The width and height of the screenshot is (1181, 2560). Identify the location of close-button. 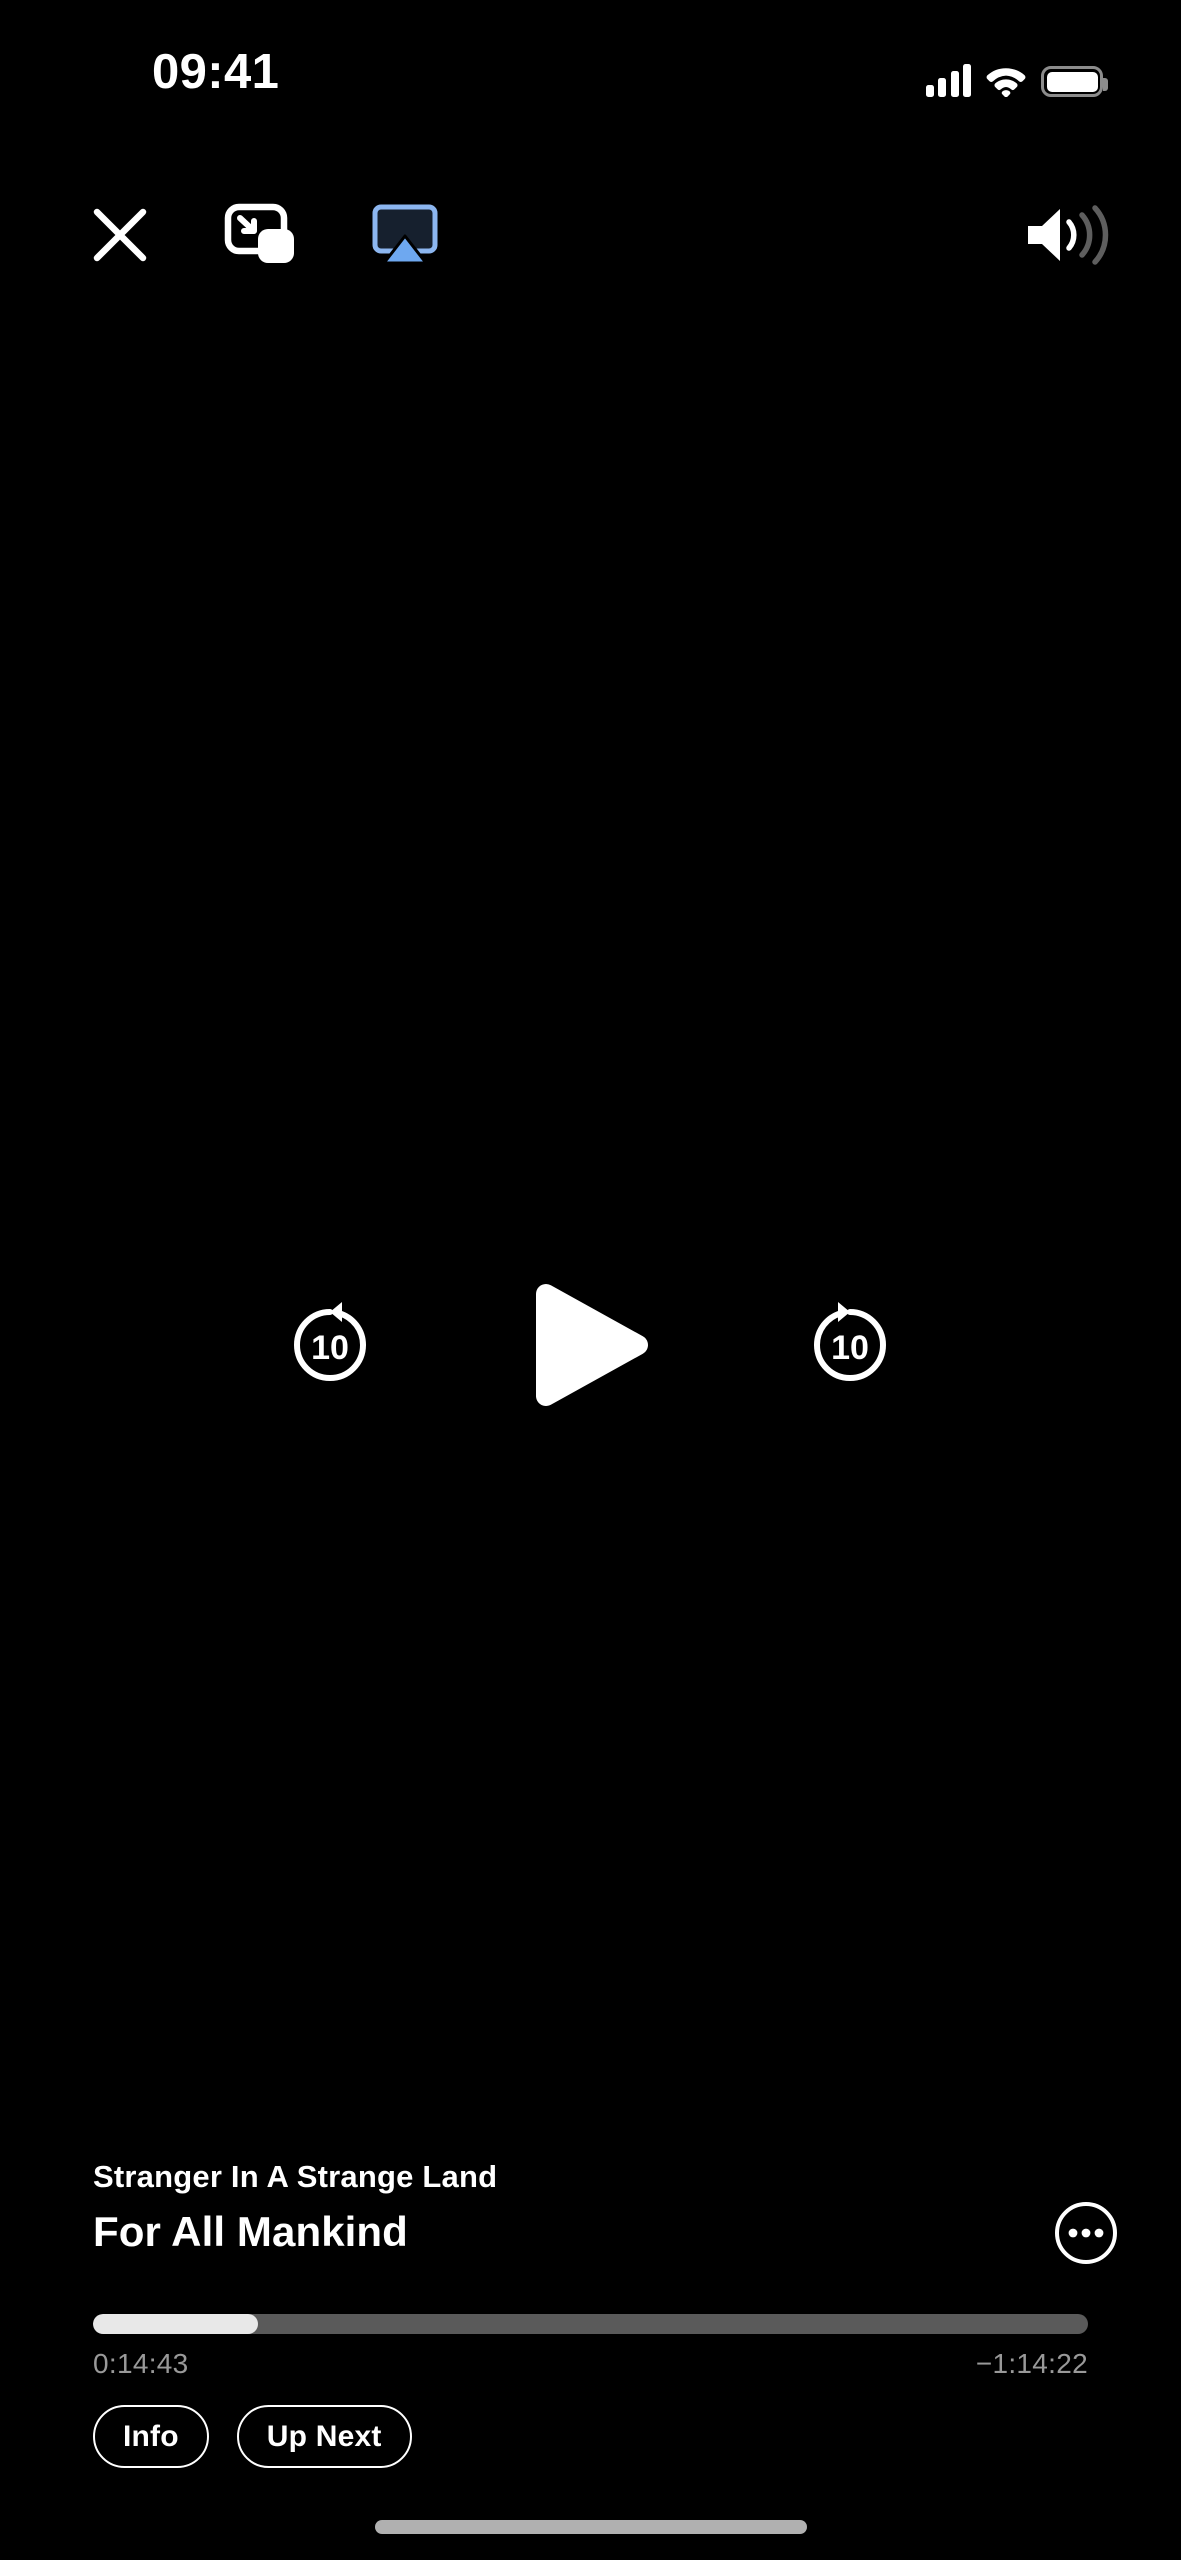
(120, 235).